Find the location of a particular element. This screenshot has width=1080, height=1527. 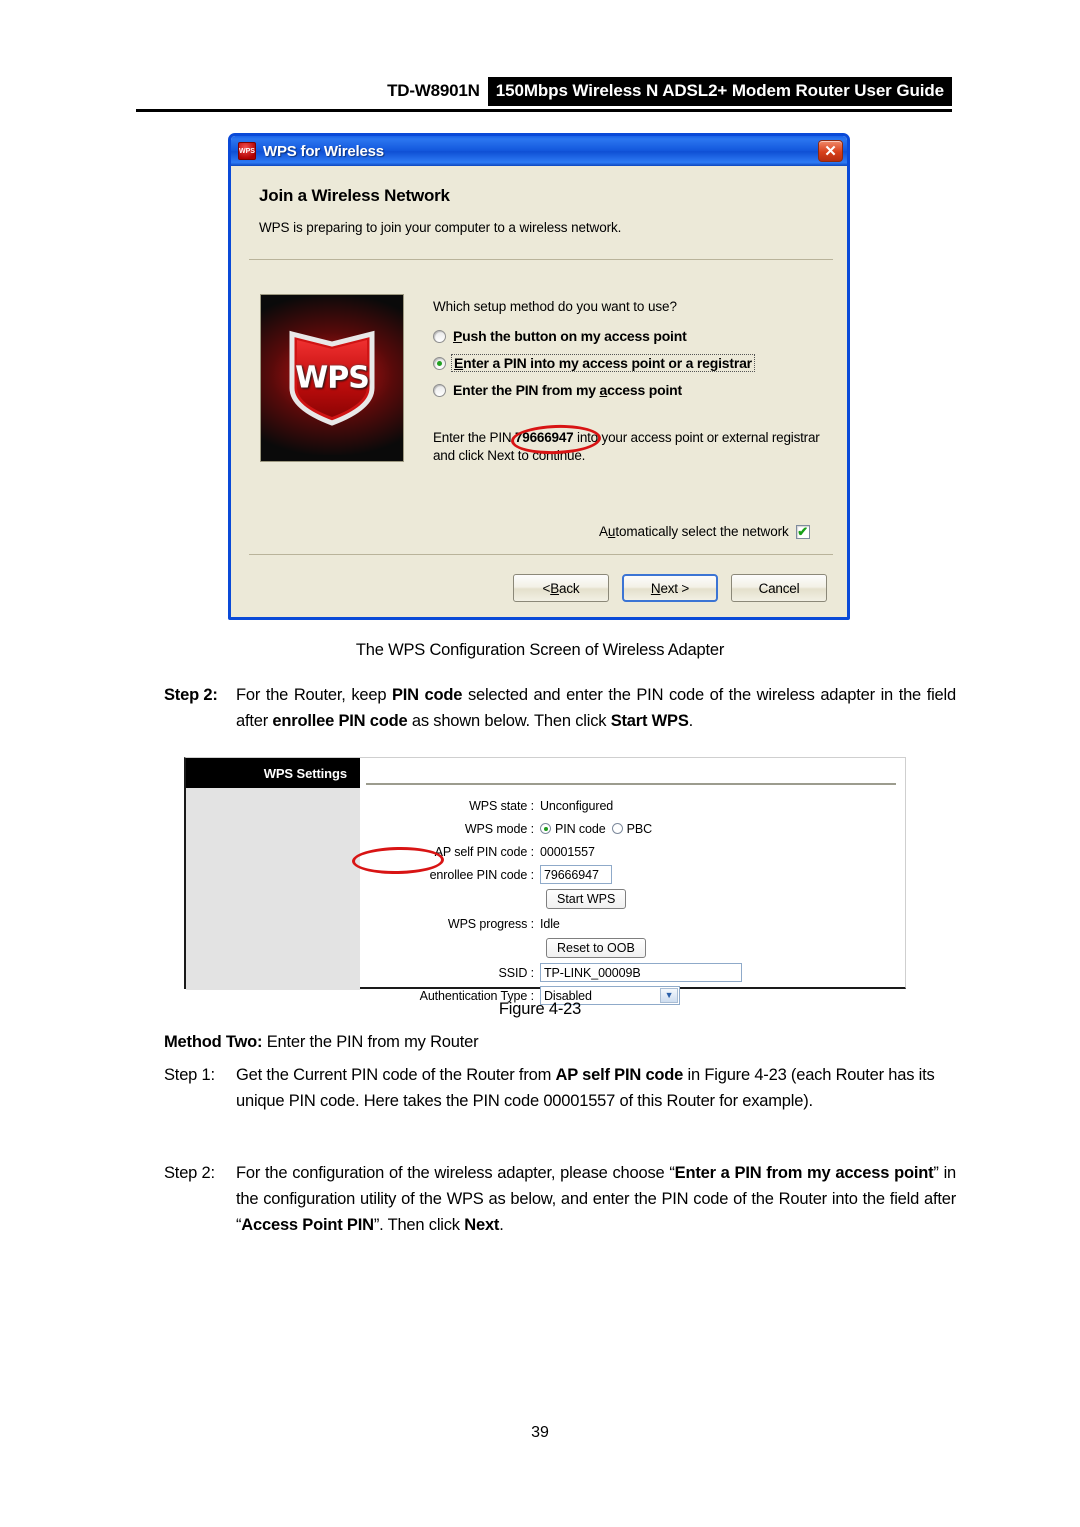

row-wps-state: WPS state : Unconfigured is located at coordinates (634, 805).